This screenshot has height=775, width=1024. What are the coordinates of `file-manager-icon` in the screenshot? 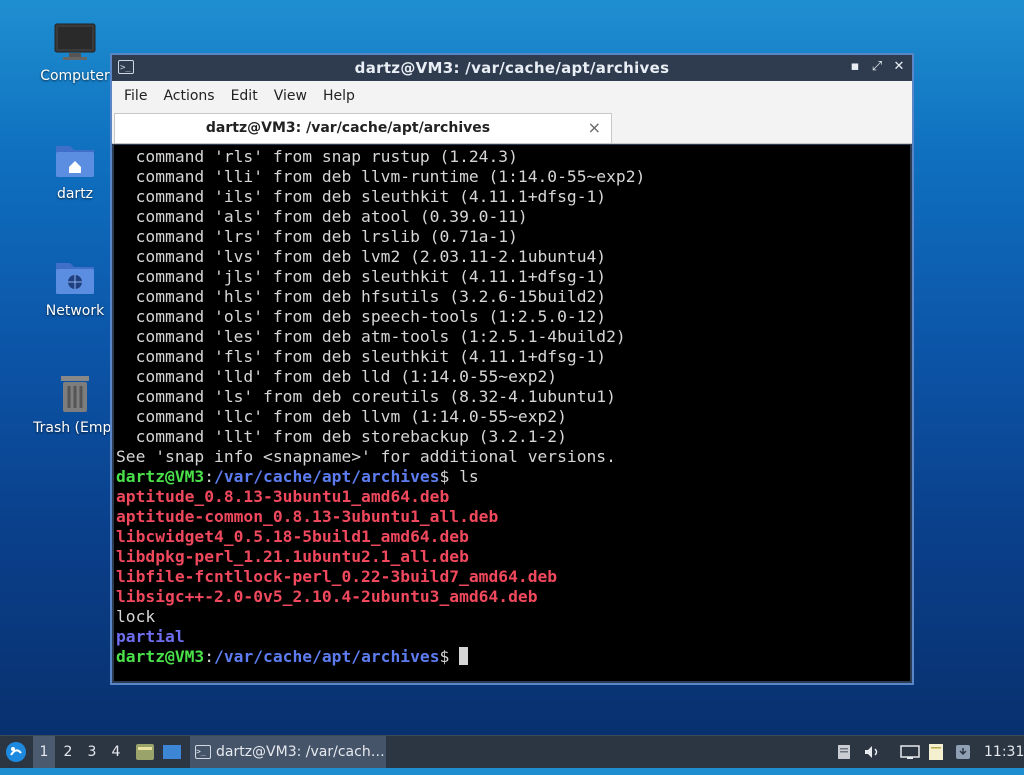 It's located at (145, 752).